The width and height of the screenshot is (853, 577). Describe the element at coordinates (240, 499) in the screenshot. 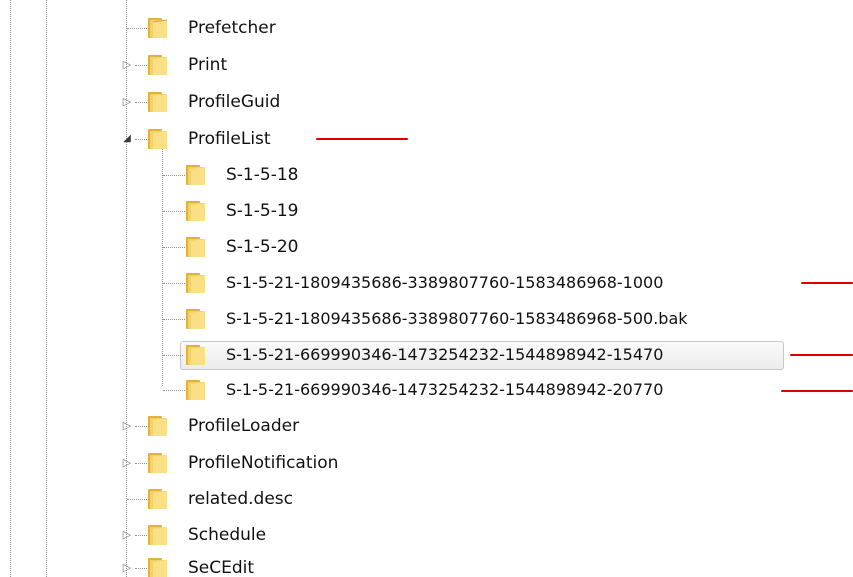

I see `tree-item-label: related.desc` at that location.